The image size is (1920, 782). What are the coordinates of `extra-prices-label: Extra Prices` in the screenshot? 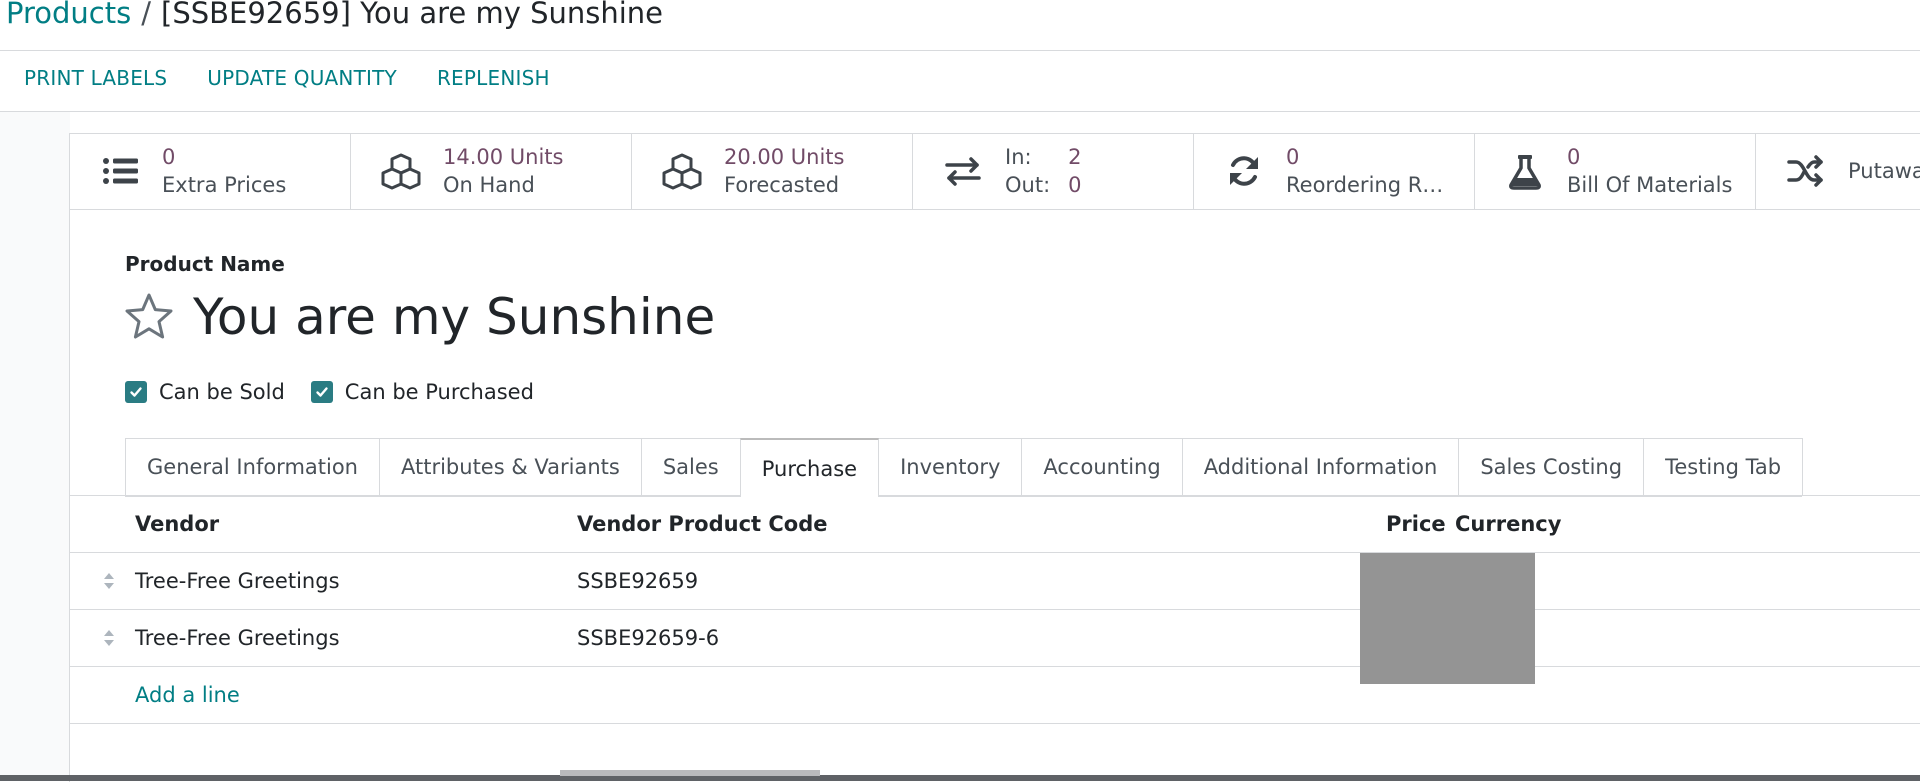 It's located at (224, 185).